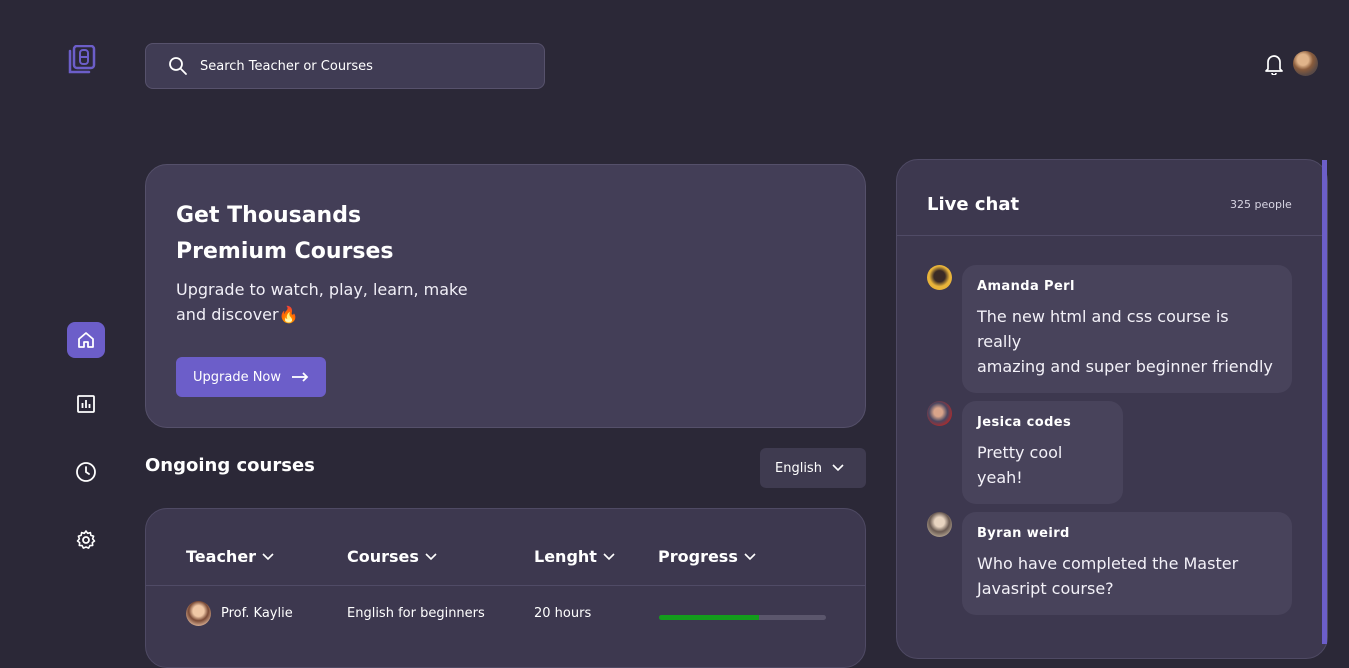  What do you see at coordinates (1020, 465) in the screenshot?
I see `message-text: Pretty cool yeah!` at bounding box center [1020, 465].